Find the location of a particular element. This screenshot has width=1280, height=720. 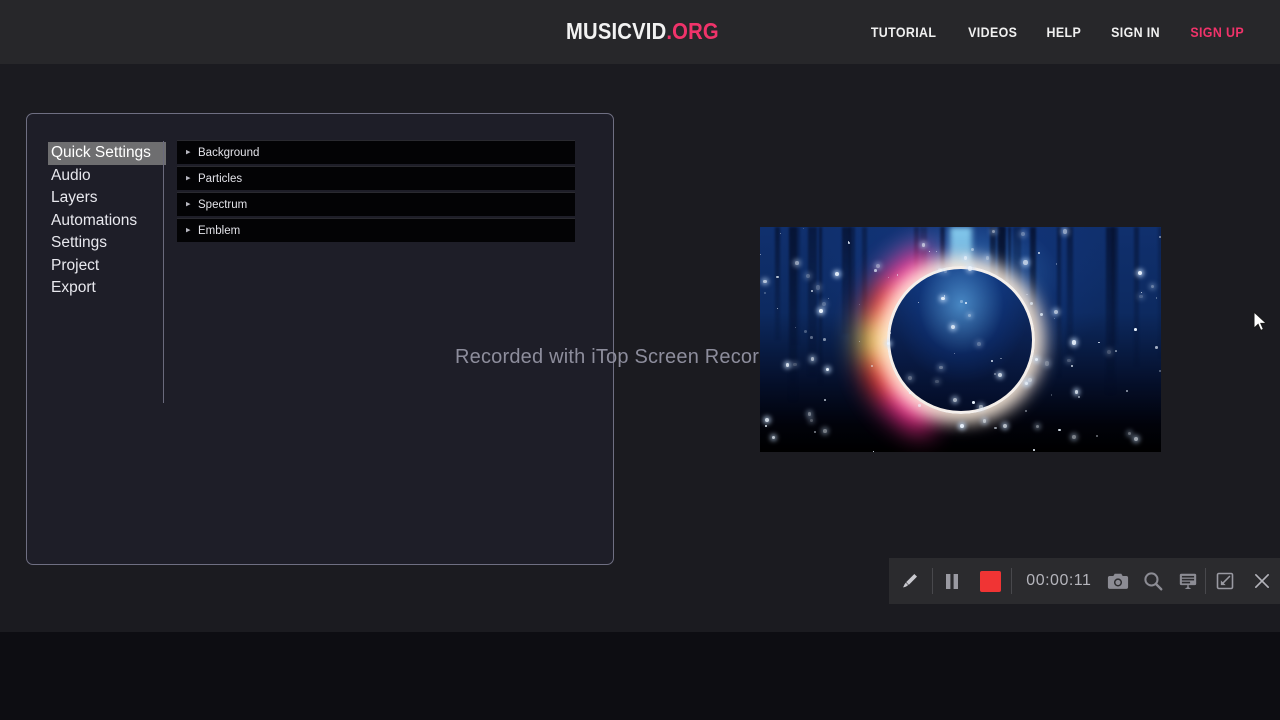

stop-record-button is located at coordinates (991, 581).